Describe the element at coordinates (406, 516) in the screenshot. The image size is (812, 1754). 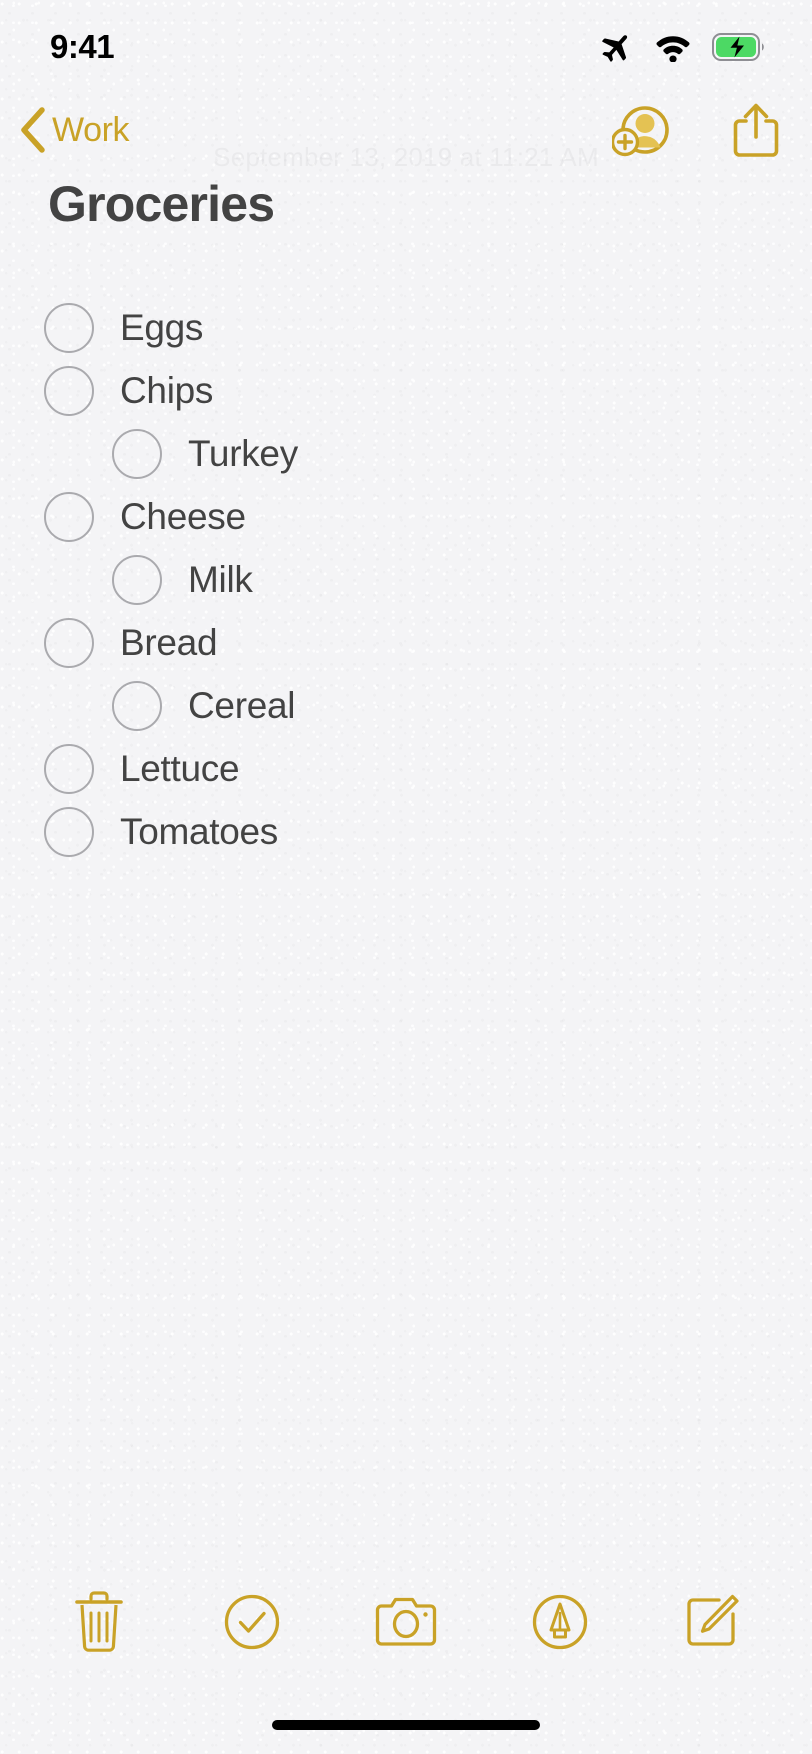
I see `checklist-item: Cheese` at that location.